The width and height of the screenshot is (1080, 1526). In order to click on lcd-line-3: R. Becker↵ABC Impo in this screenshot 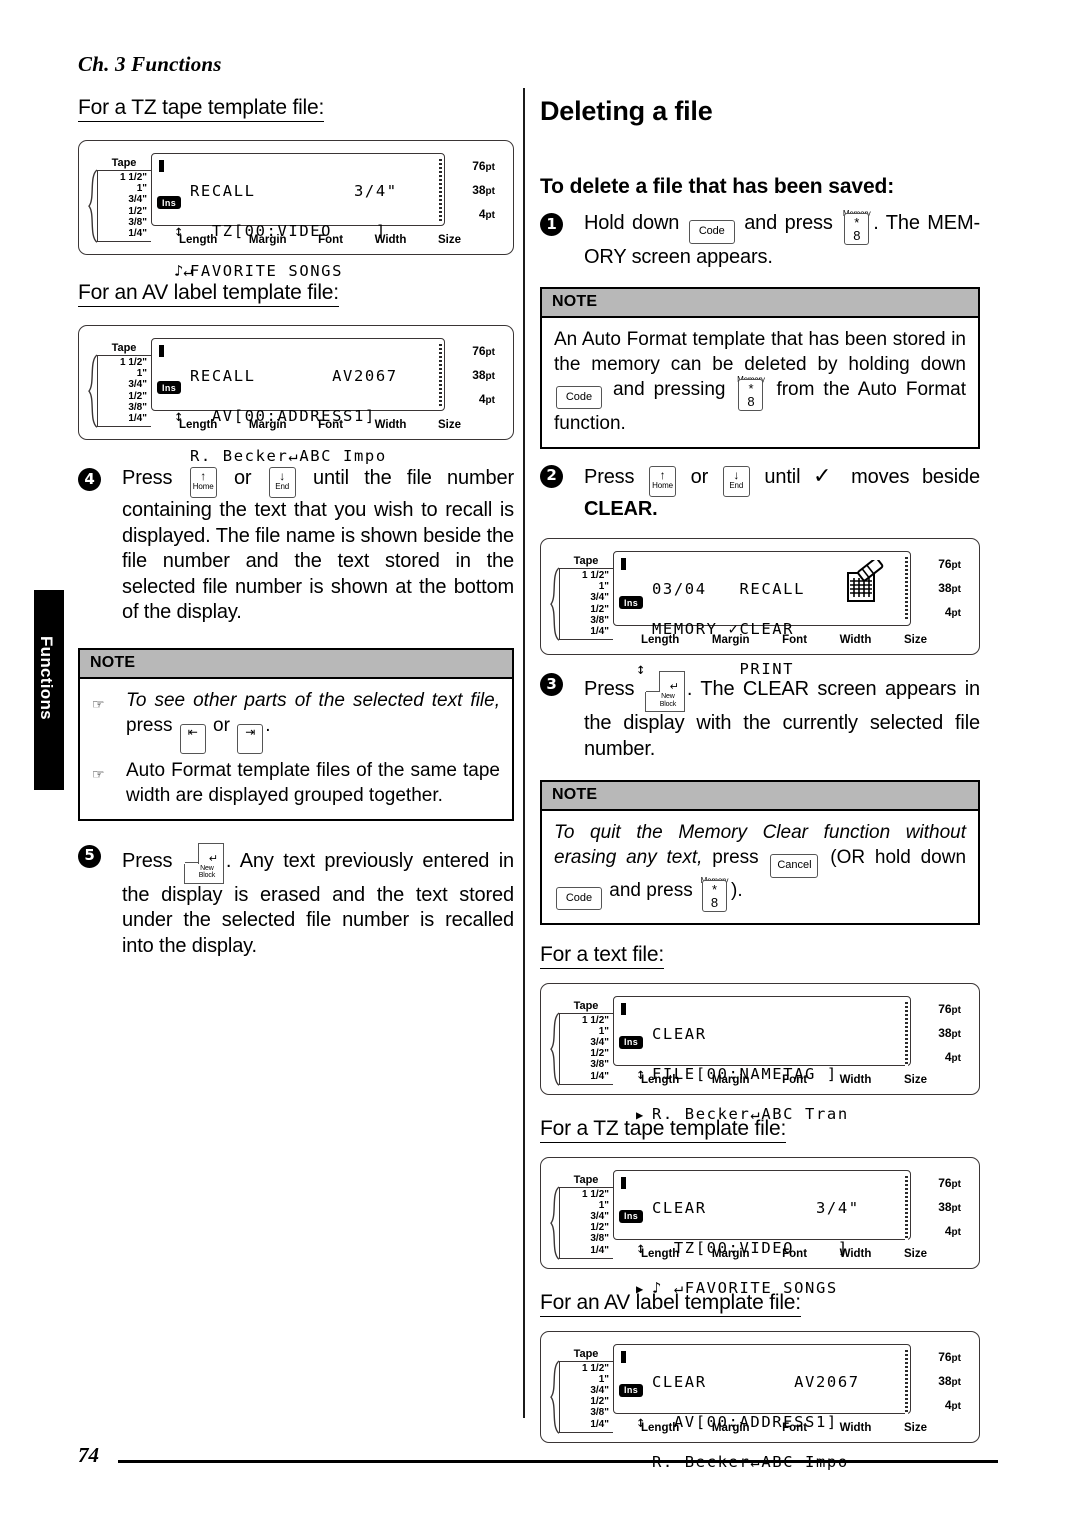, I will do `click(288, 456)`.